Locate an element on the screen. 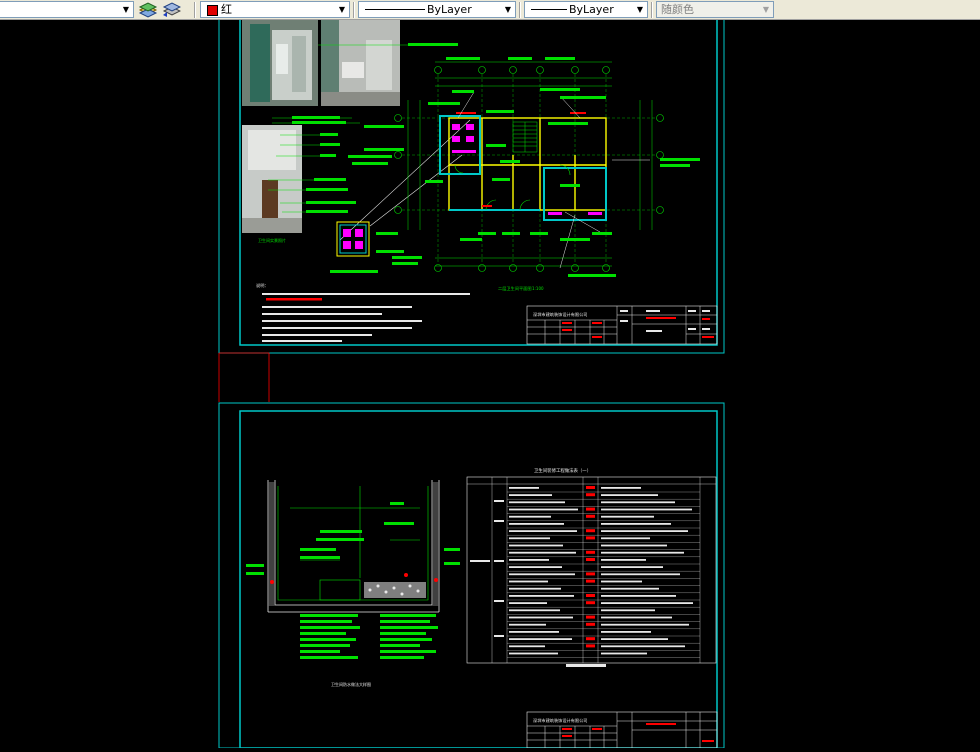  plotstyle-dropdown: 随颜色 ▼ is located at coordinates (715, 9).